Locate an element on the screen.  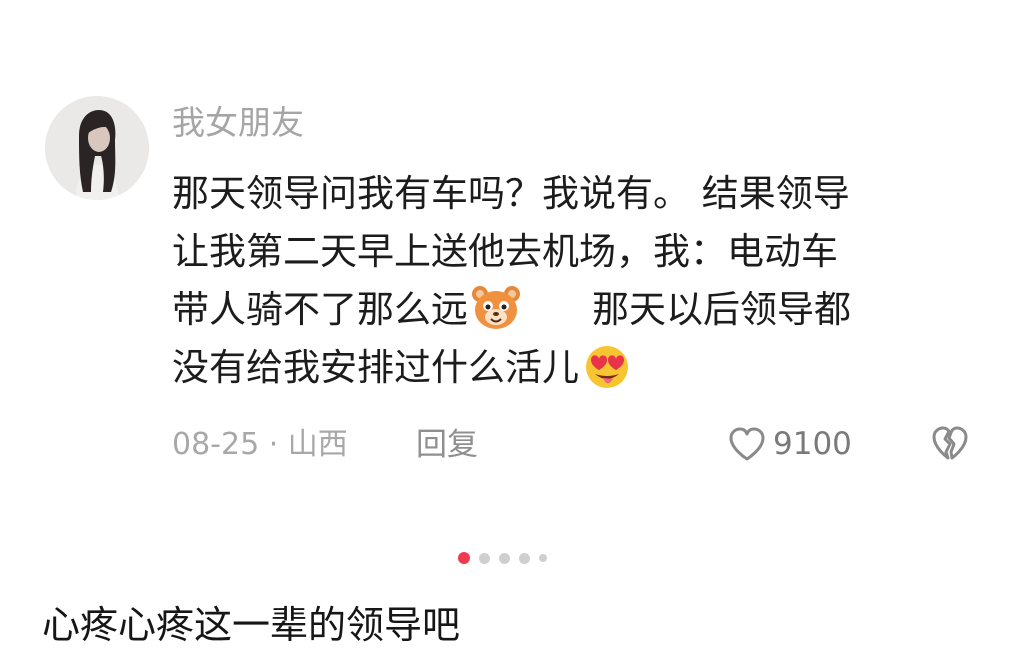
reply-button: 回复 is located at coordinates (447, 445).